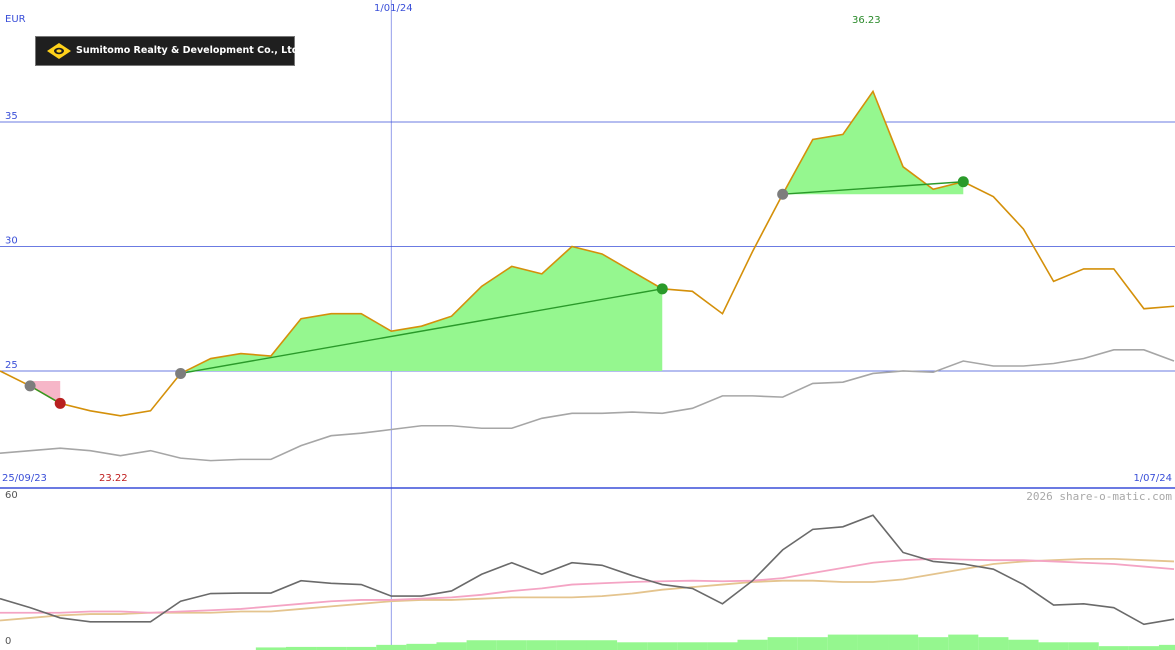 This screenshot has height=650, width=1175. Describe the element at coordinates (1099, 496) in the screenshot. I see `site-credit: 2026 share-o-matic.com` at that location.